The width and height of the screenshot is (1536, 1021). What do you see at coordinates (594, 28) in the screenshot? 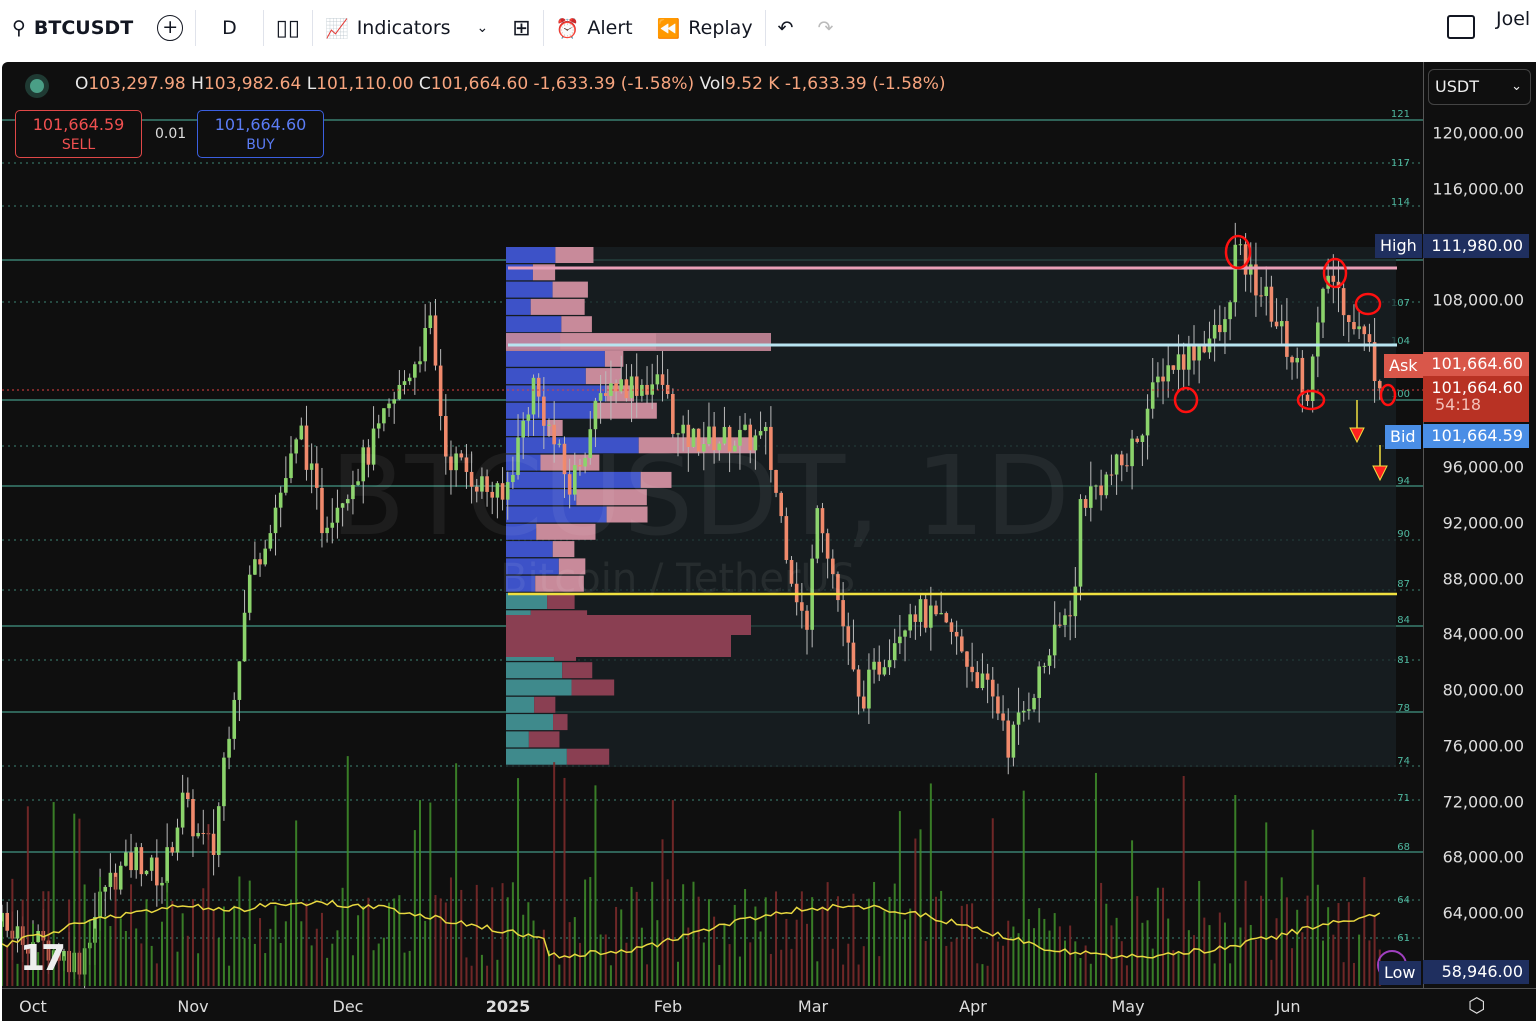
I see `alert-button: ⏰ Alert` at bounding box center [594, 28].